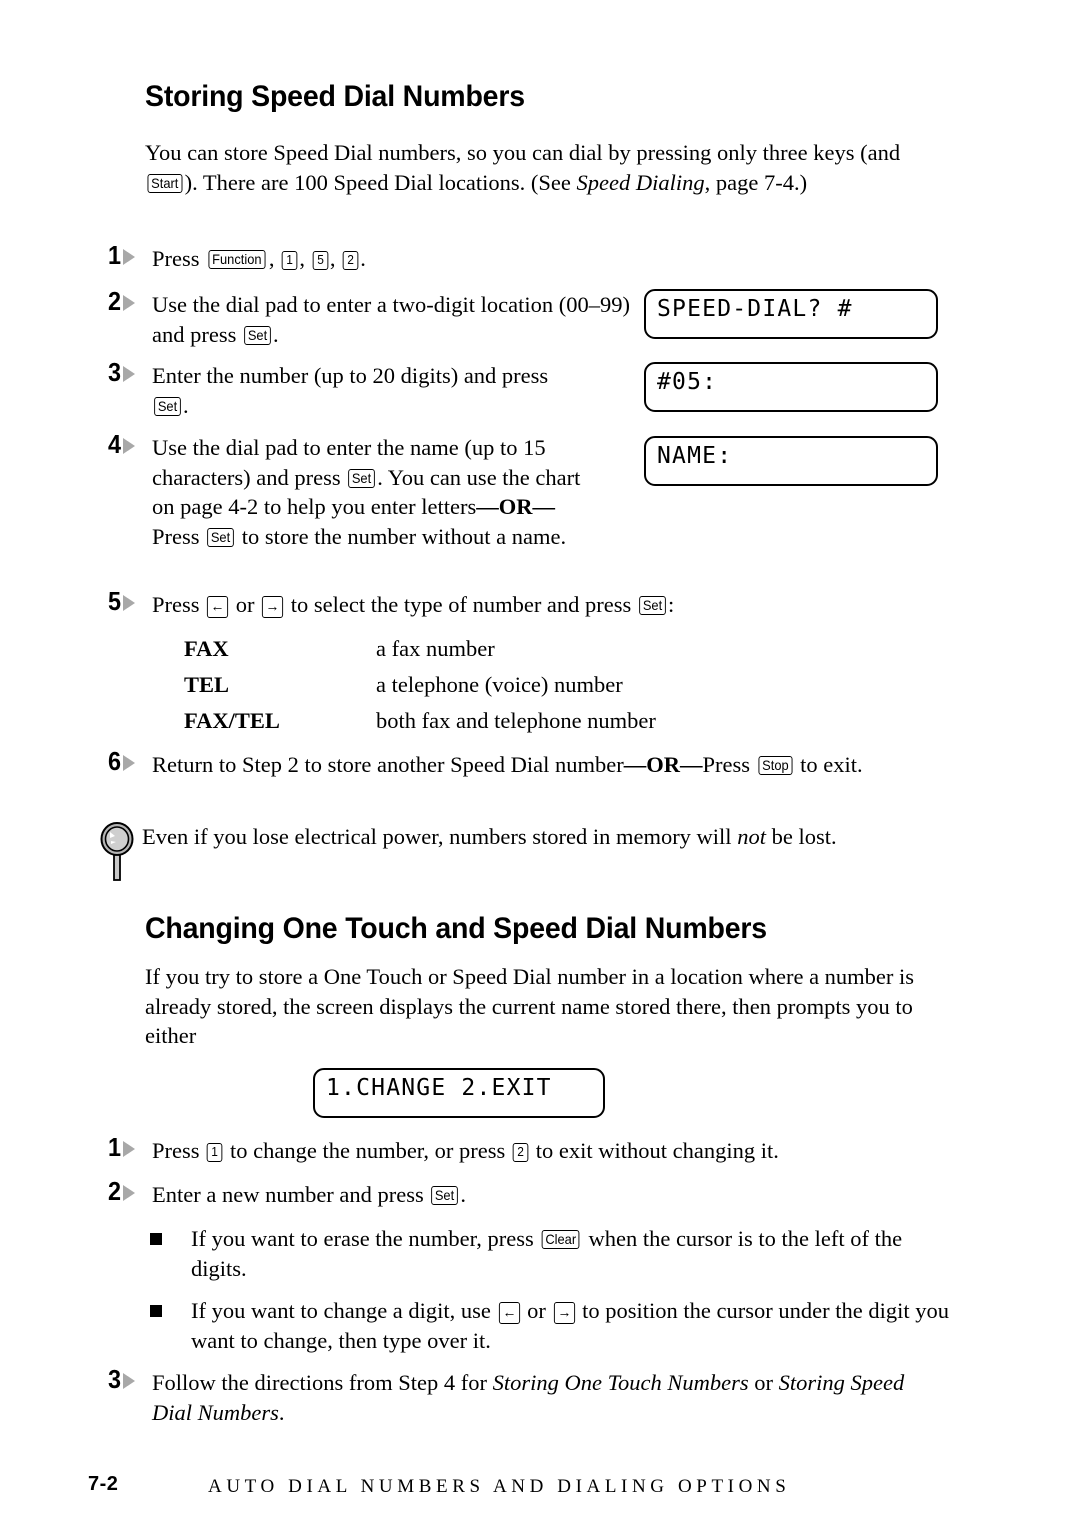 The width and height of the screenshot is (1080, 1529). I want to click on step-marker-1: 1, so click(125, 1148).